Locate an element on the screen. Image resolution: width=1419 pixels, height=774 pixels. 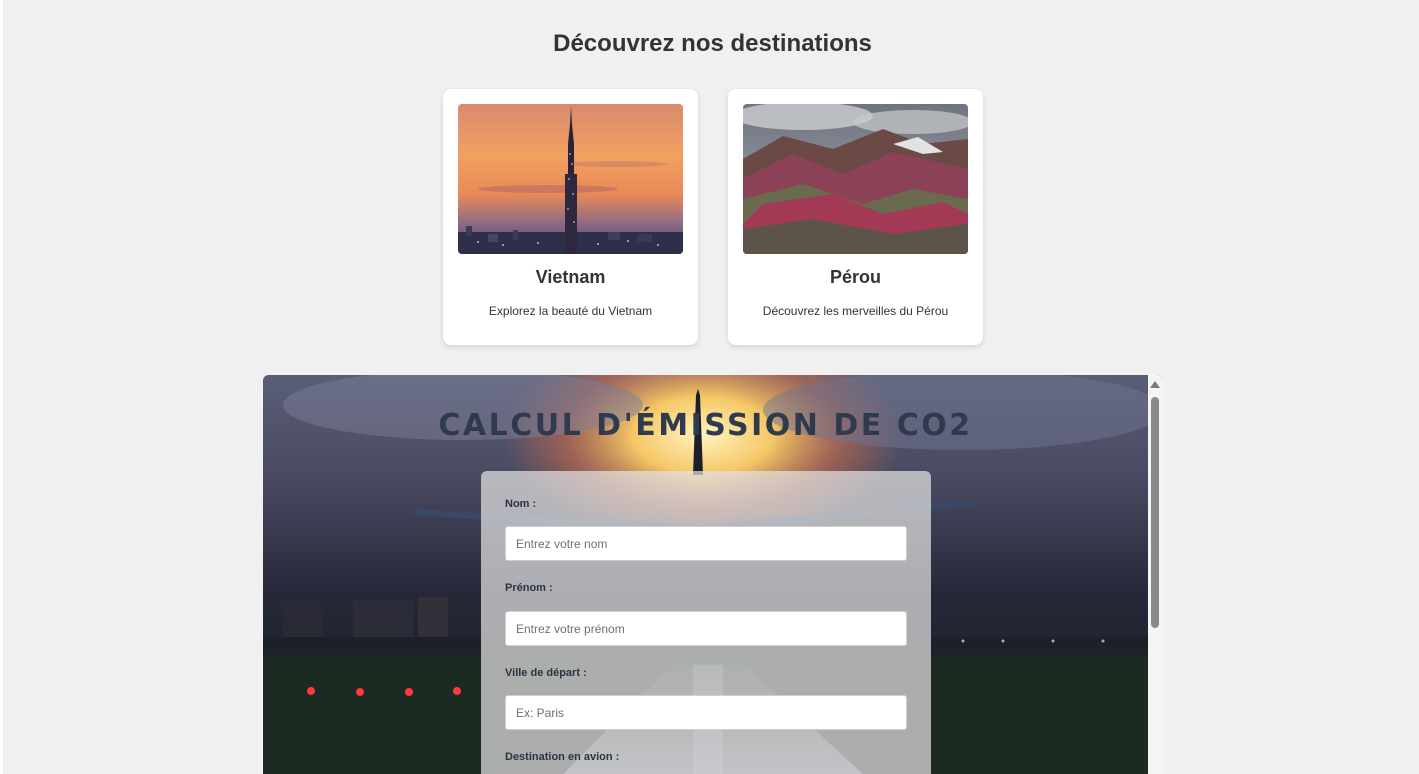
card-description-peru: Découvrez les merveilles du Pérou is located at coordinates (855, 311).